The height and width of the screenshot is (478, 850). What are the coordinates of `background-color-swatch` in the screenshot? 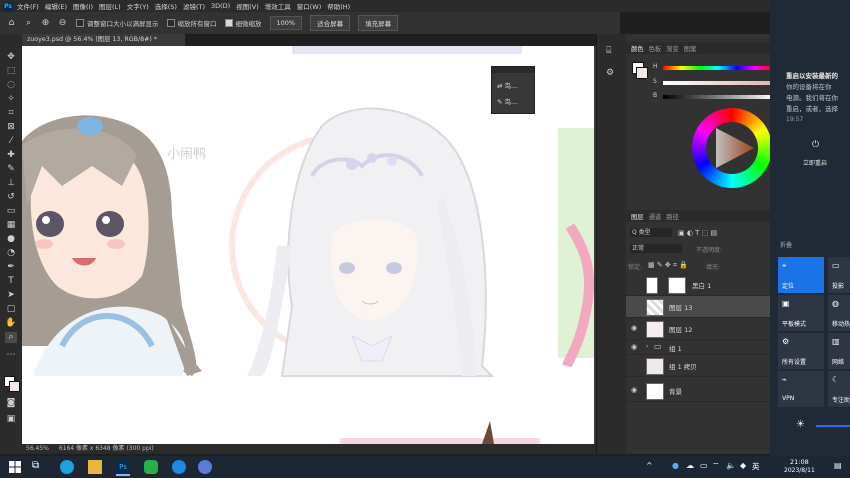 It's located at (14, 386).